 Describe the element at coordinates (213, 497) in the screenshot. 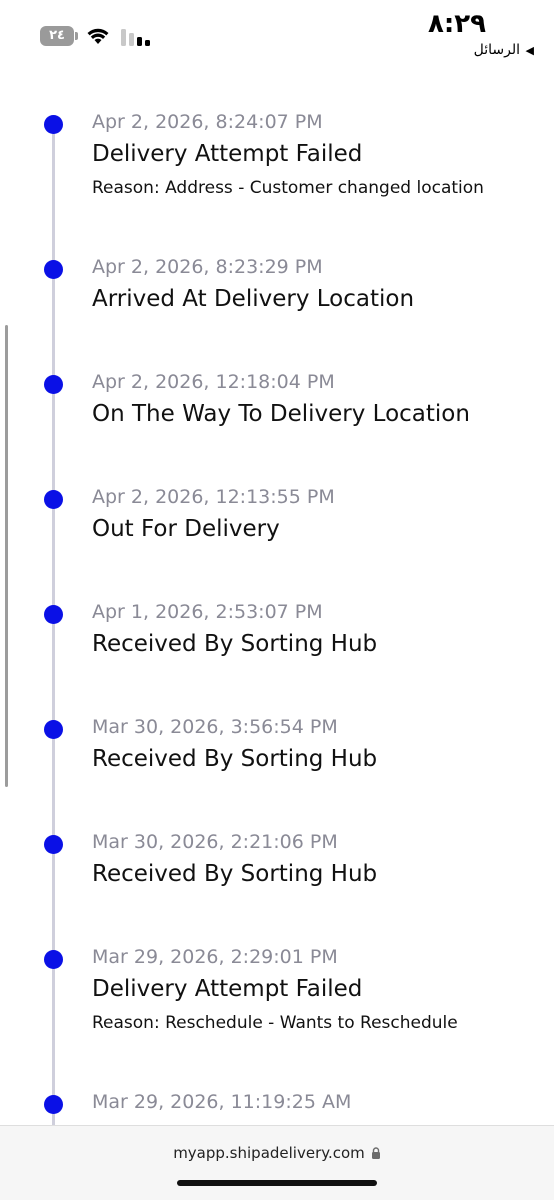

I see `event-timestamp: Apr 2, 2026, 12:13:55 PM` at that location.